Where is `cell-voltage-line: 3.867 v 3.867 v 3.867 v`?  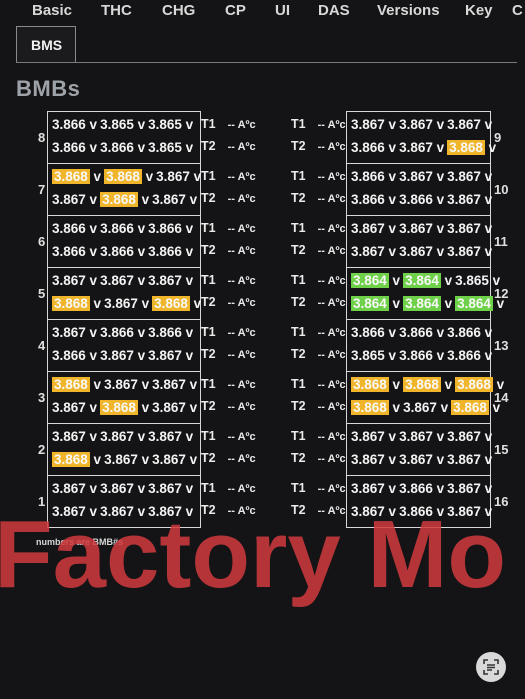 cell-voltage-line: 3.867 v 3.867 v 3.867 v is located at coordinates (423, 228).